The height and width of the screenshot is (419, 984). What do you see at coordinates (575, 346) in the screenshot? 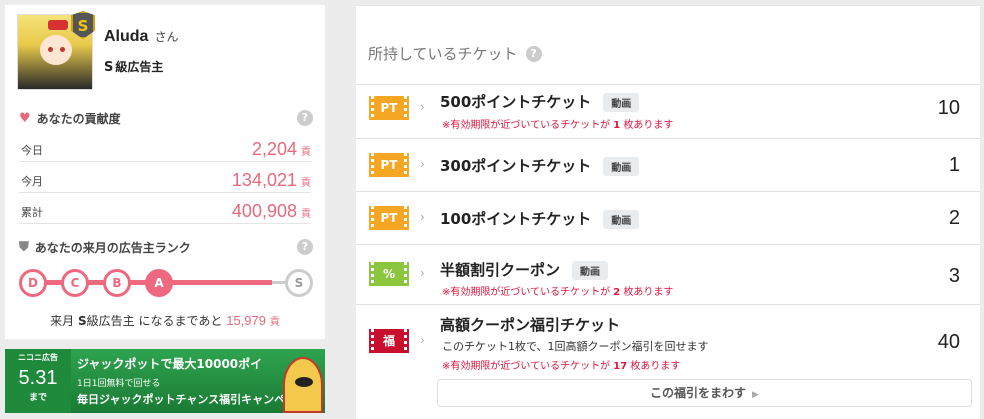
I see `ticket-description: このチケット1枚で、1回高額クーポン福引を回せます` at bounding box center [575, 346].